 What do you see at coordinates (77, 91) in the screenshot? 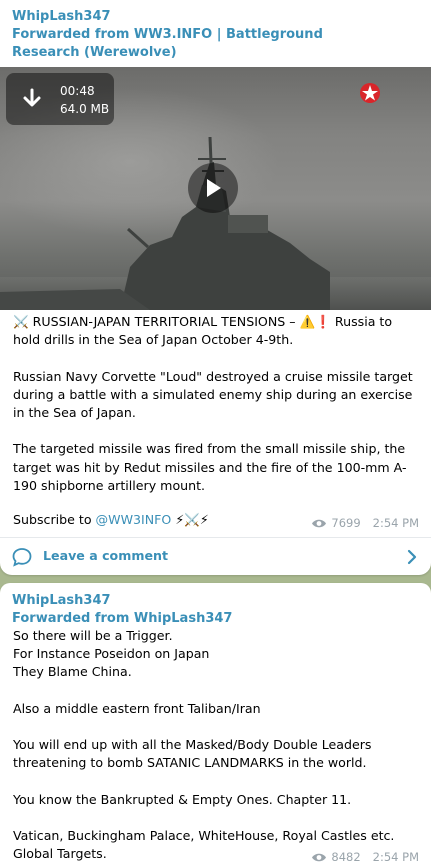
I see `video-duration: 00:48` at bounding box center [77, 91].